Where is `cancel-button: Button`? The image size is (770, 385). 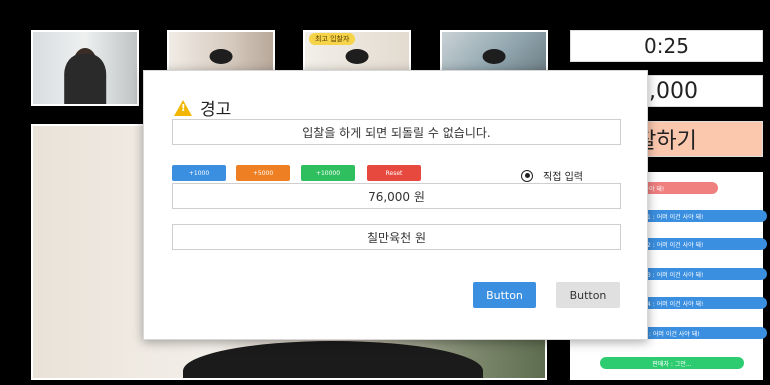
cancel-button: Button is located at coordinates (588, 295).